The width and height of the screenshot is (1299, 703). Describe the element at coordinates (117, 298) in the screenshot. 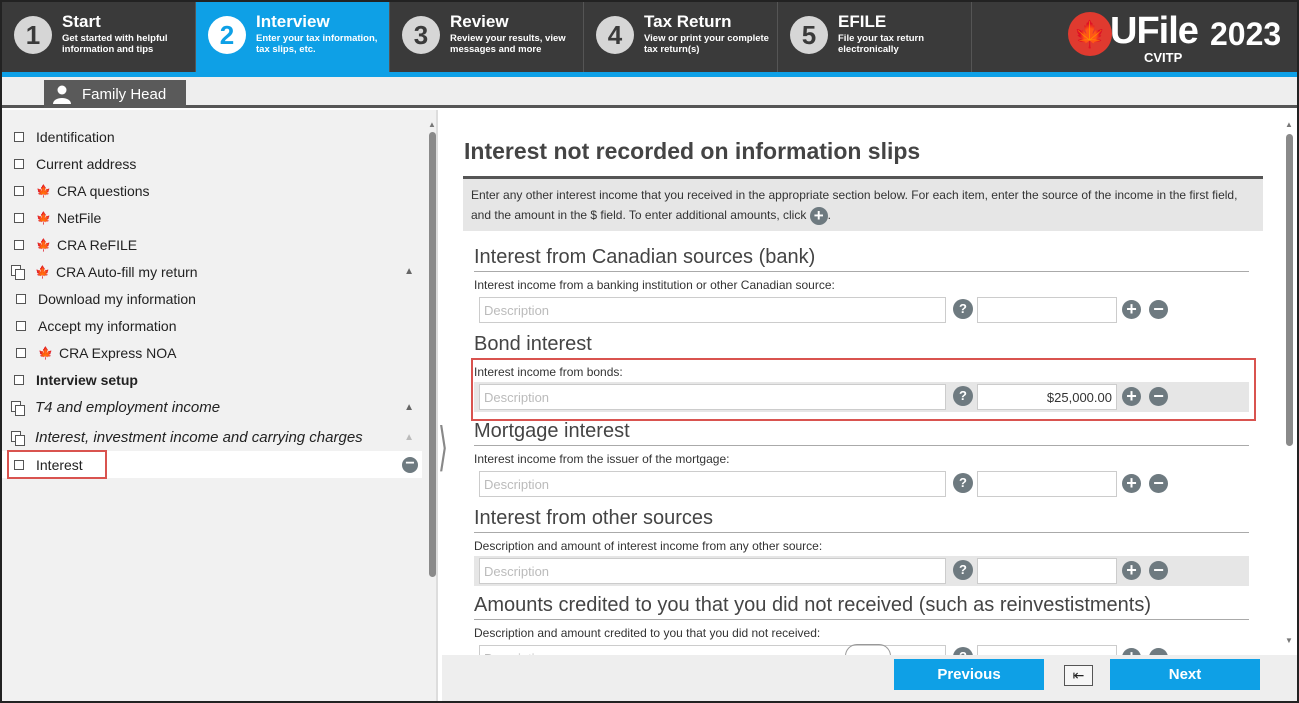

I see `sidebar-item-label: Download my information` at that location.